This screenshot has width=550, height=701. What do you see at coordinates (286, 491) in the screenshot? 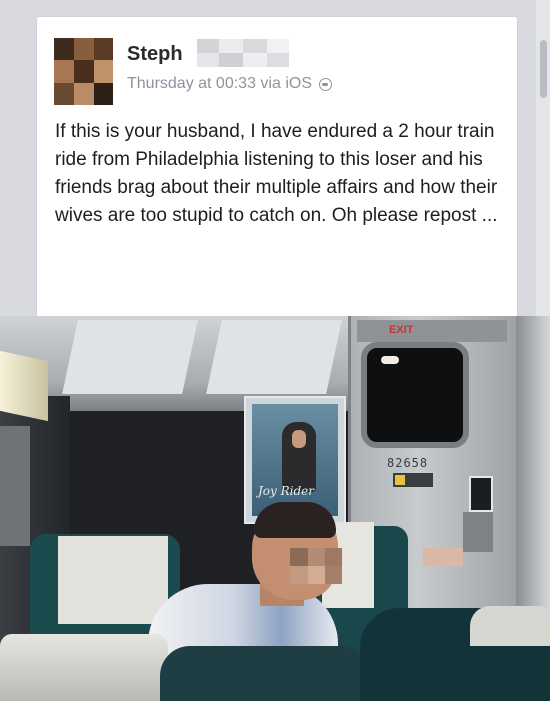
I see `poster-caption: Joy Rider` at bounding box center [286, 491].